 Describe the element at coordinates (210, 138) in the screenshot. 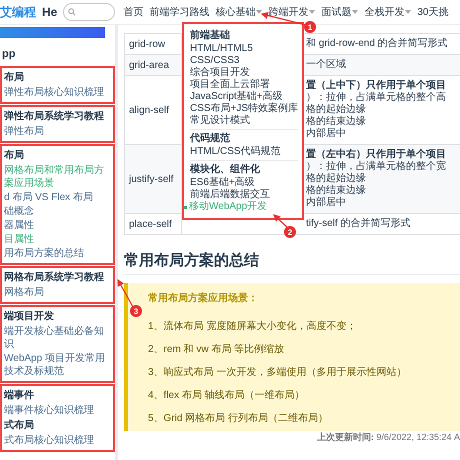

I see `menu-heading: 代码规范` at that location.